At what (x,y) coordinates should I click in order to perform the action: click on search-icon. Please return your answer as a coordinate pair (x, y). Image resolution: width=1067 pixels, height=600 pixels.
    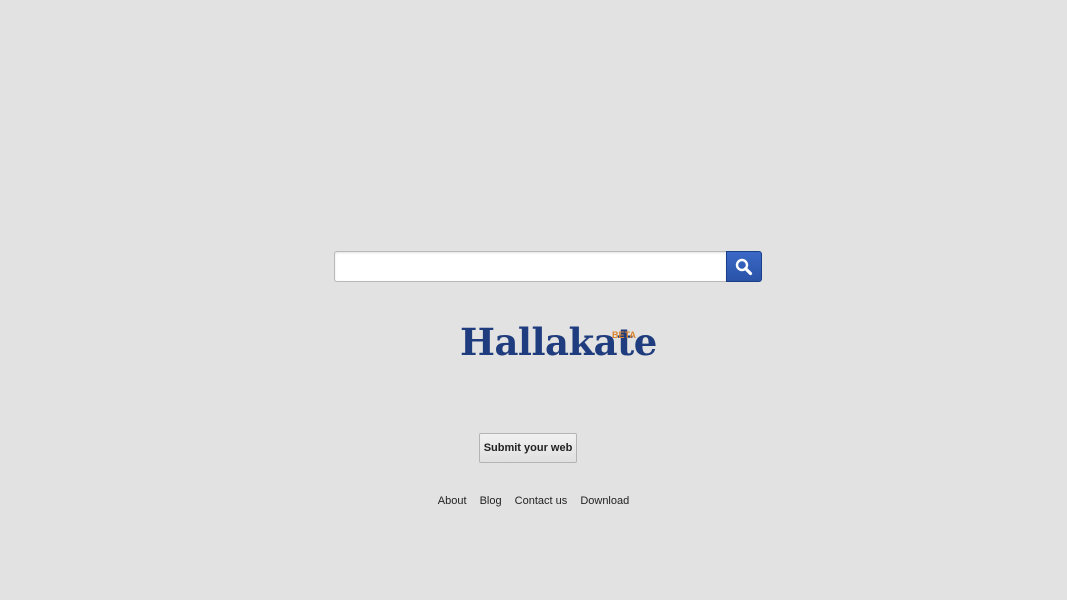
    Looking at the image, I should click on (744, 266).